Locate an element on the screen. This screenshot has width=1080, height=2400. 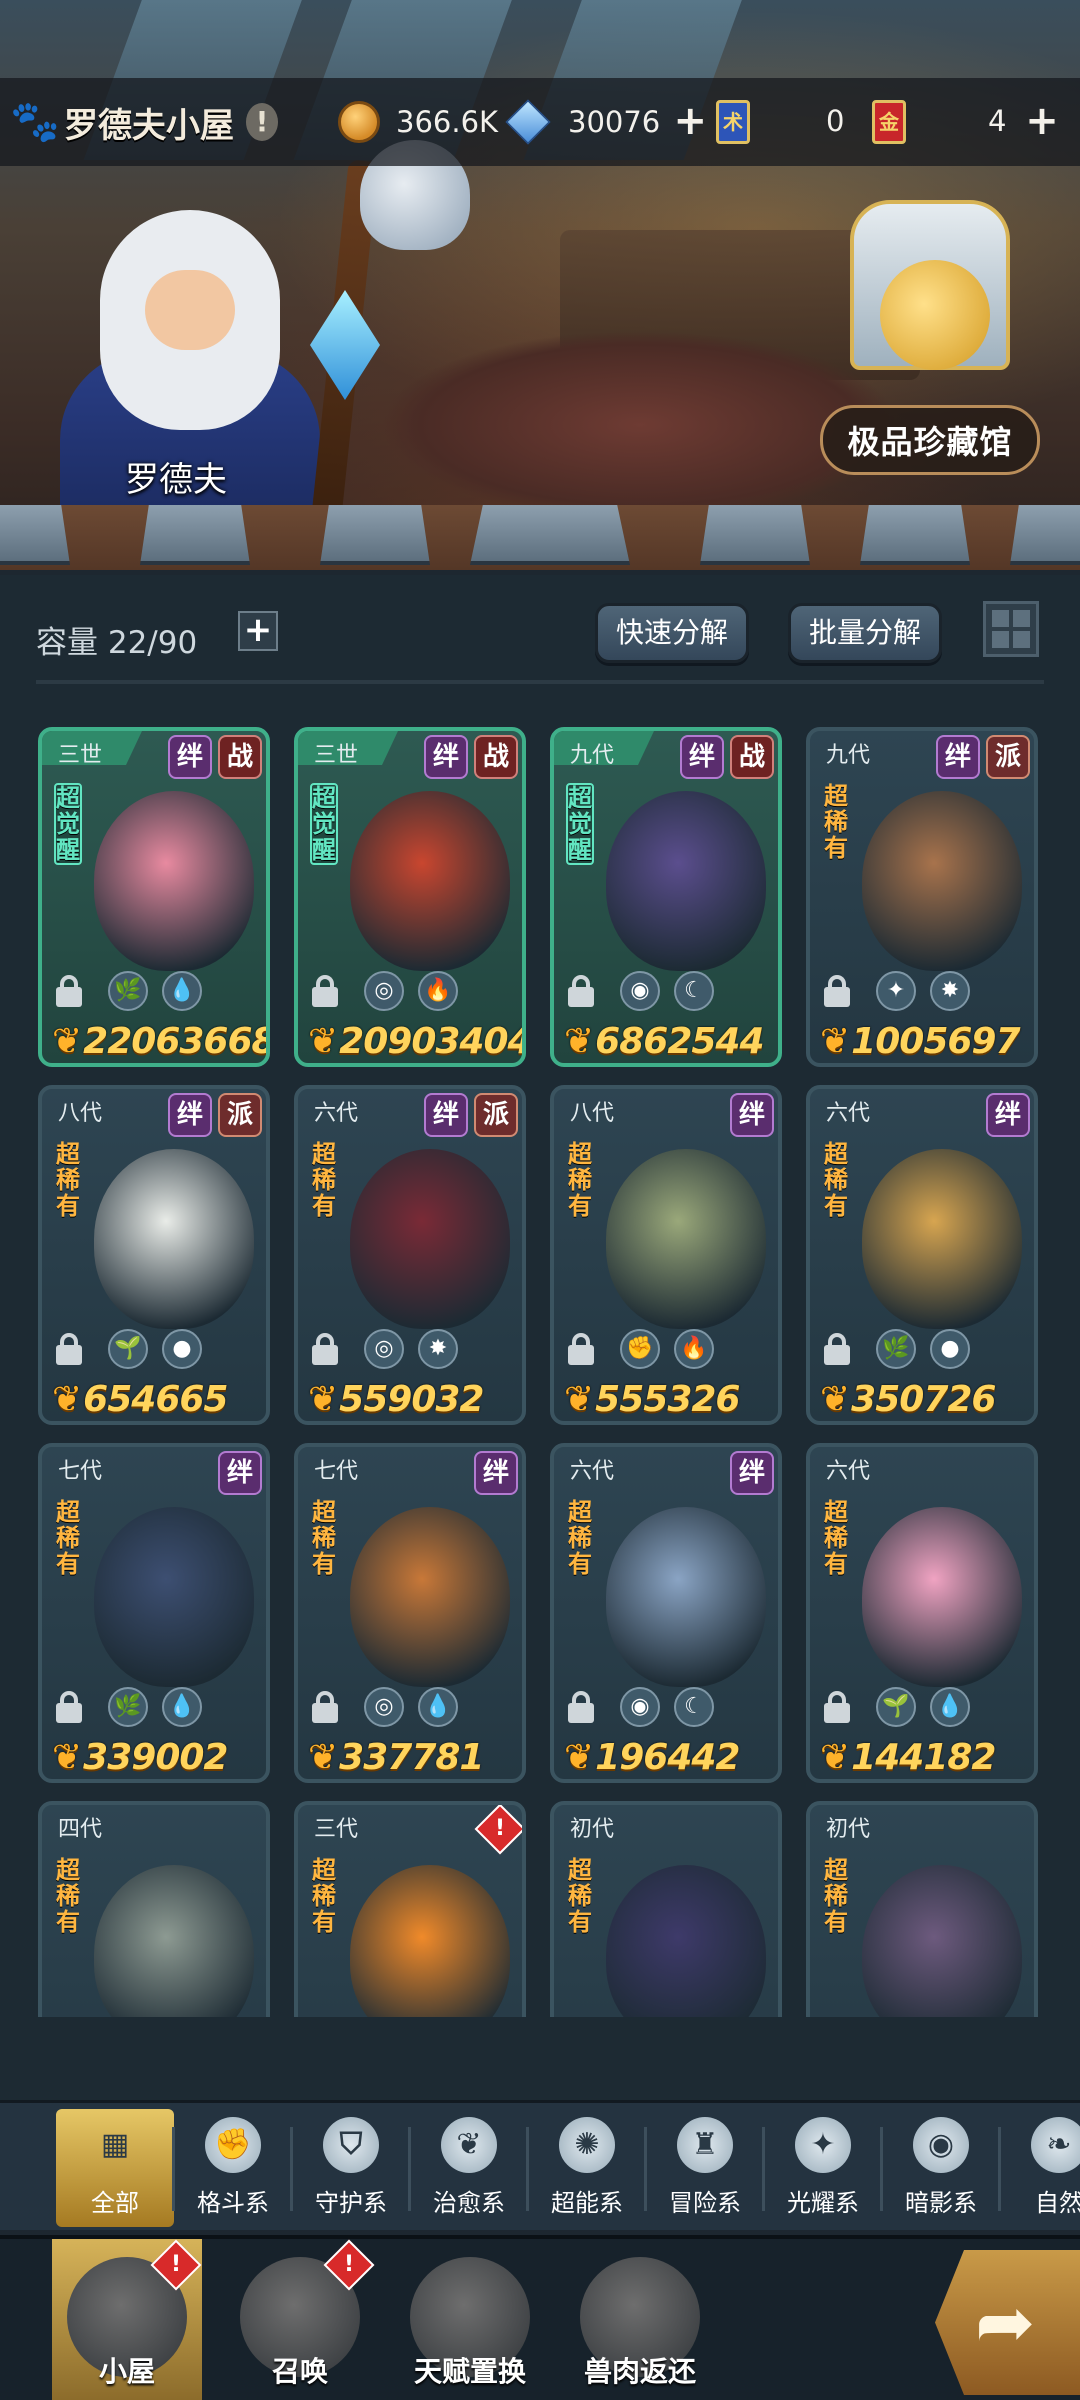
gold-card-value: 4 is located at coordinates (997, 121).